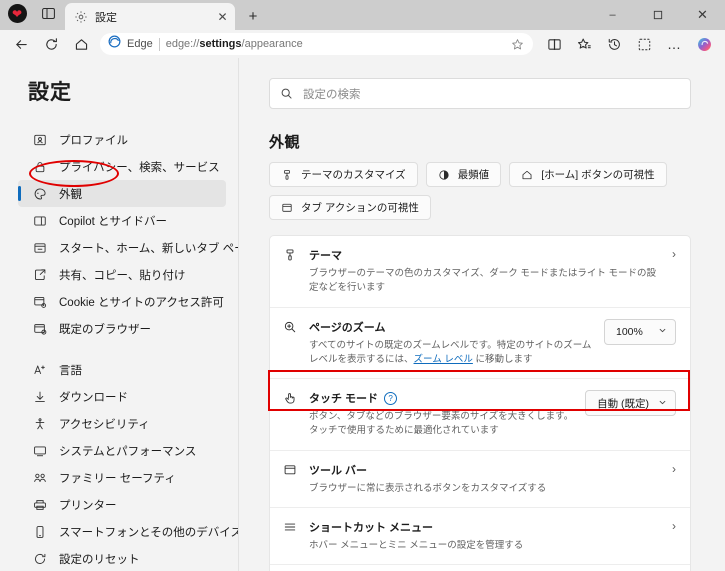 The width and height of the screenshot is (725, 571). What do you see at coordinates (502, 359) in the screenshot?
I see `desc-post: に移動します` at bounding box center [502, 359].